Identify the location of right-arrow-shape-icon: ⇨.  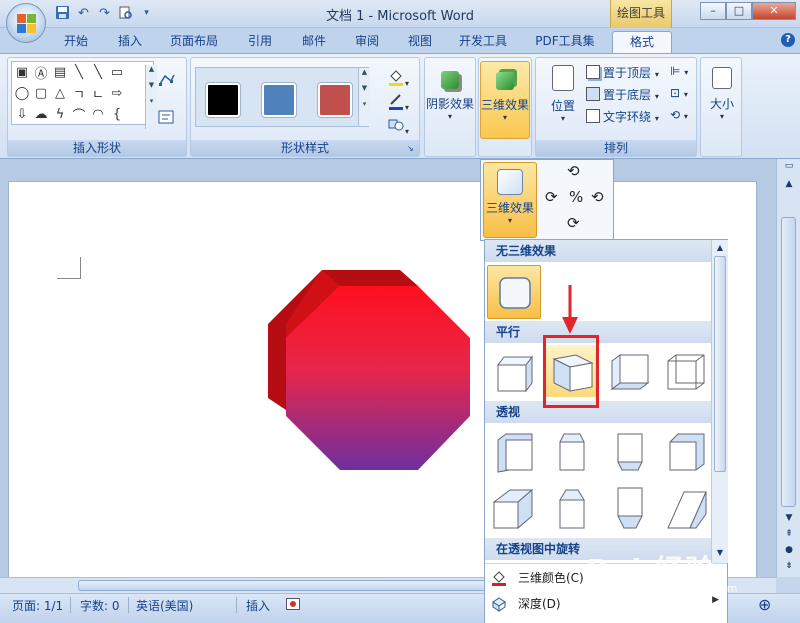
(117, 93).